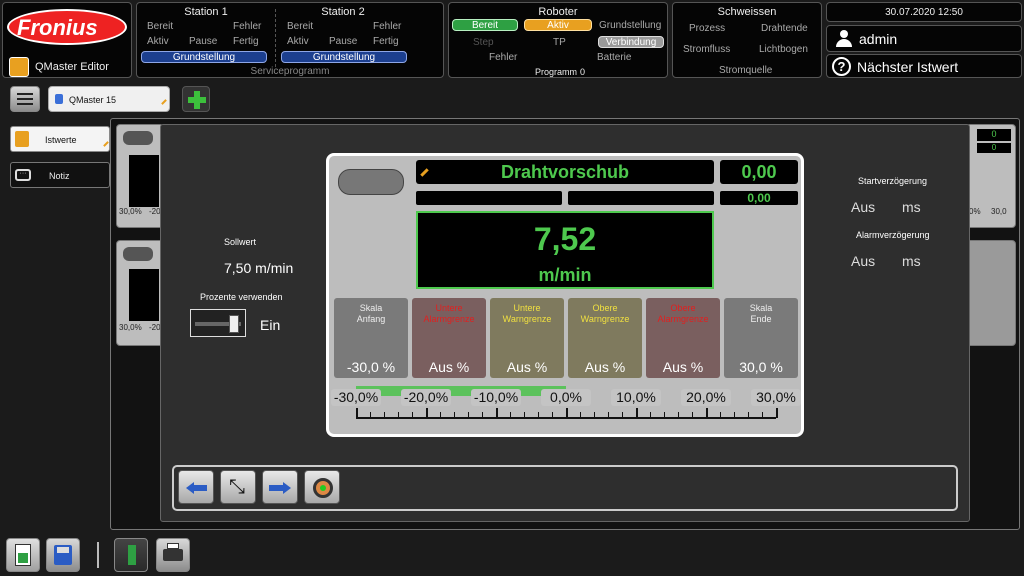 Image resolution: width=1024 pixels, height=576 pixels. I want to click on sidebar-item-istwerte: Istwerte, so click(60, 139).